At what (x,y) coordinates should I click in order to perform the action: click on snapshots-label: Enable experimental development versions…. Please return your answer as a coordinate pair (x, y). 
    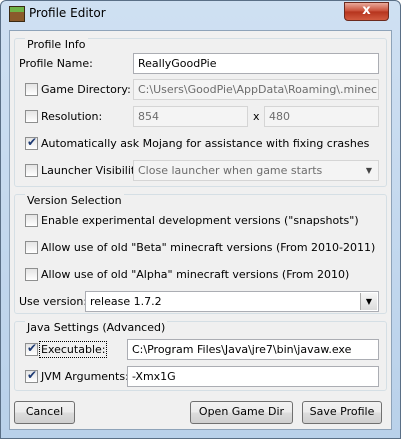
    Looking at the image, I should click on (200, 220).